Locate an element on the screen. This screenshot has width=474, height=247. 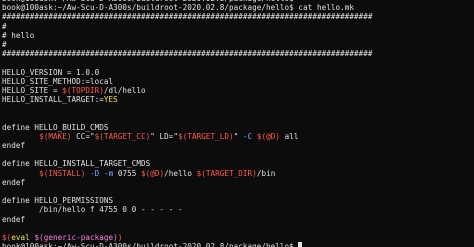
terminal-text: CC=" is located at coordinates (83, 136).